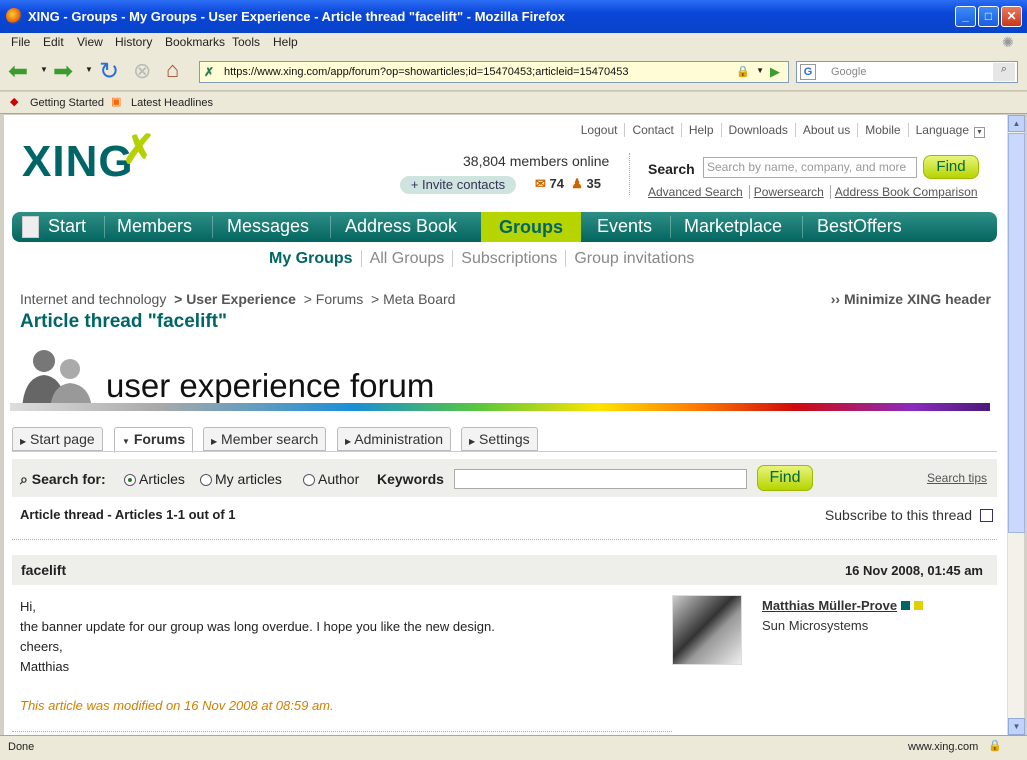 This screenshot has width=1027, height=760. I want to click on radio-my-articles: My articles, so click(241, 479).